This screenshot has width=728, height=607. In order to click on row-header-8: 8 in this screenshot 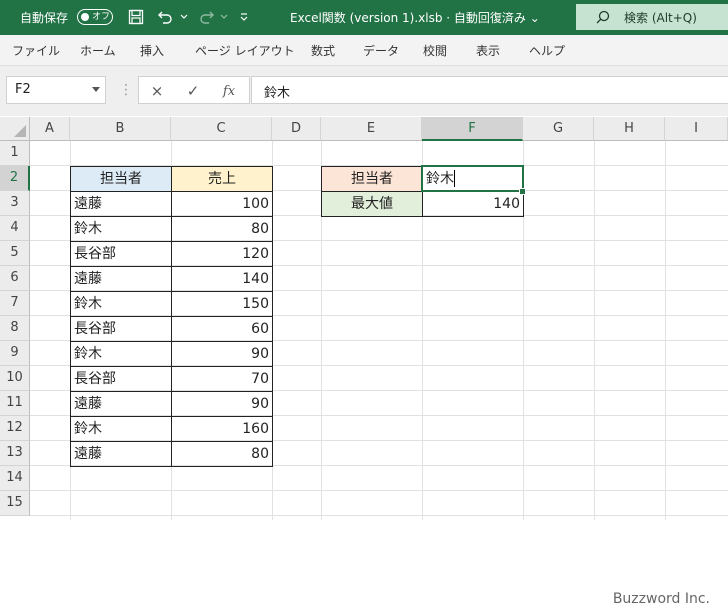, I will do `click(15, 328)`.